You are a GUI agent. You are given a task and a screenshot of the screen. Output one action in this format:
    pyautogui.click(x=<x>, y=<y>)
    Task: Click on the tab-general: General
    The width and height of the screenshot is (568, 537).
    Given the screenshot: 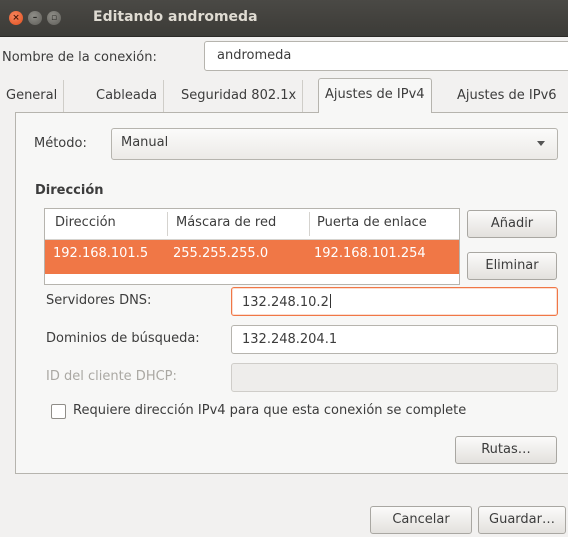 What is the action you would take?
    pyautogui.click(x=32, y=96)
    